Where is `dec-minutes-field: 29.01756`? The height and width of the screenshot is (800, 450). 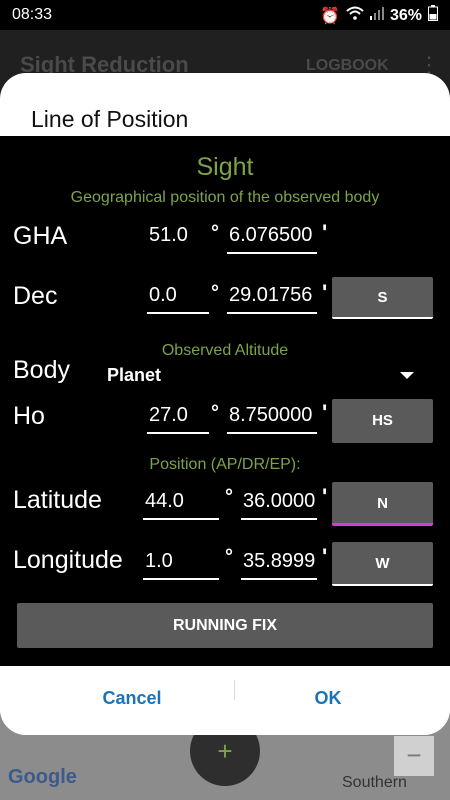
dec-minutes-field: 29.01756 is located at coordinates (272, 299).